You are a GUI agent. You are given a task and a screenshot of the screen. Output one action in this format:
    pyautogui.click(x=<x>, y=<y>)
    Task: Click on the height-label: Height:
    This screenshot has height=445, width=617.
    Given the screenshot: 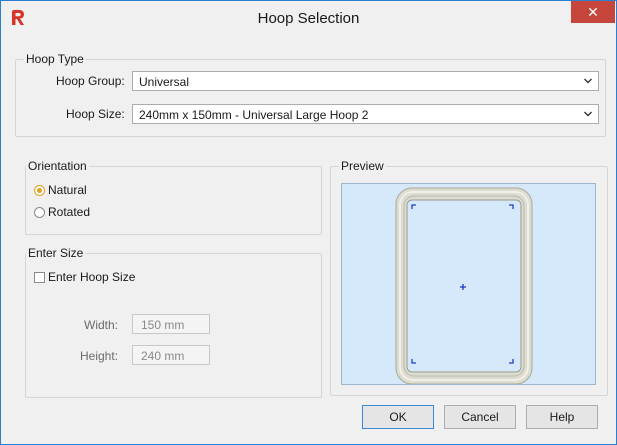 What is the action you would take?
    pyautogui.click(x=99, y=356)
    